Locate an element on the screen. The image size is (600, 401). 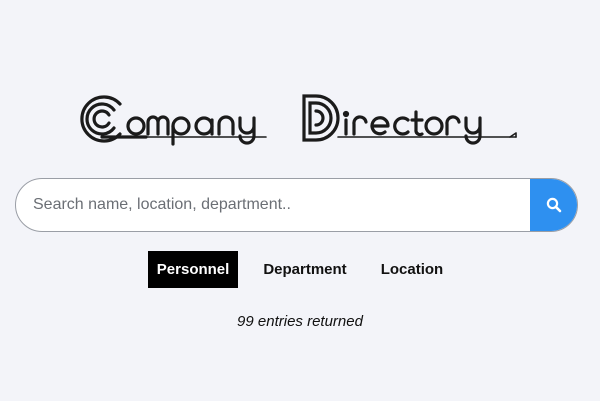
search-icon is located at coordinates (553, 205).